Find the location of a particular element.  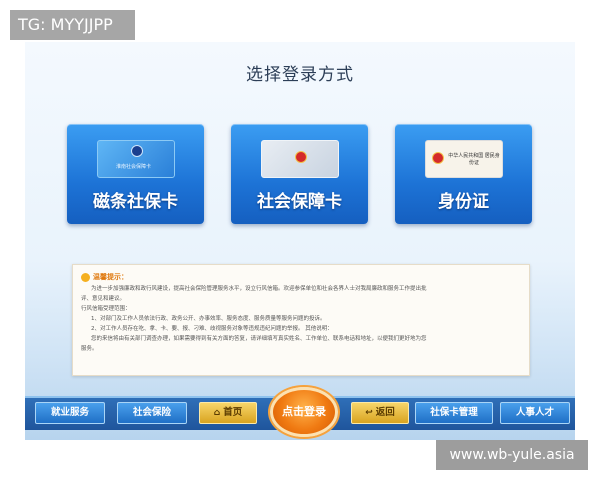

home-button: ⌂ 首页 is located at coordinates (228, 413).